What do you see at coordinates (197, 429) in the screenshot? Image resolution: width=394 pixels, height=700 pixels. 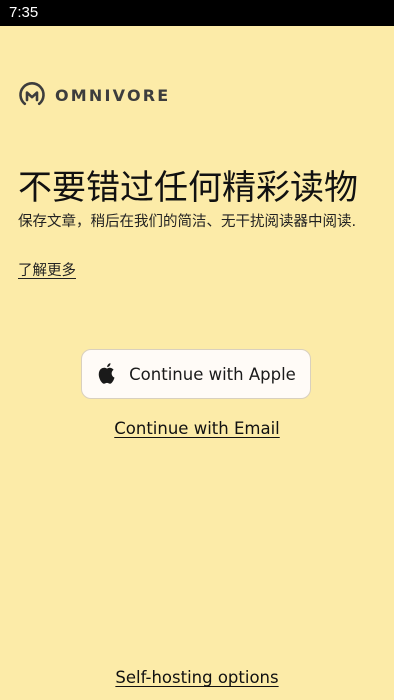 I see `continue-with-email-link: Continue with Email` at bounding box center [197, 429].